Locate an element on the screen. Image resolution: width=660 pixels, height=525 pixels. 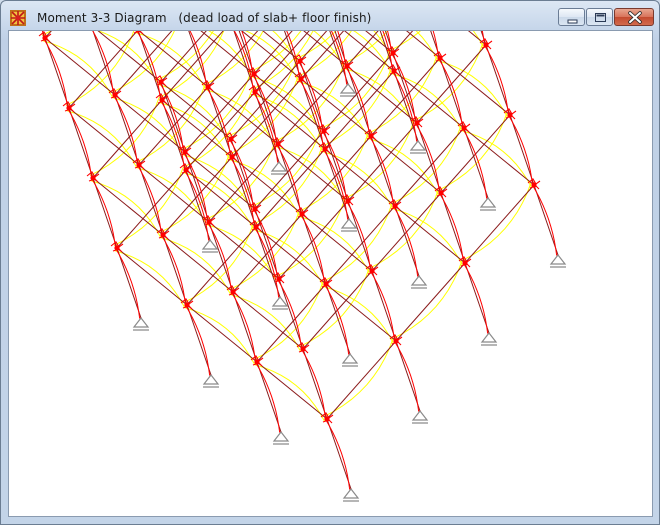
minimize-icon is located at coordinates (572, 21).